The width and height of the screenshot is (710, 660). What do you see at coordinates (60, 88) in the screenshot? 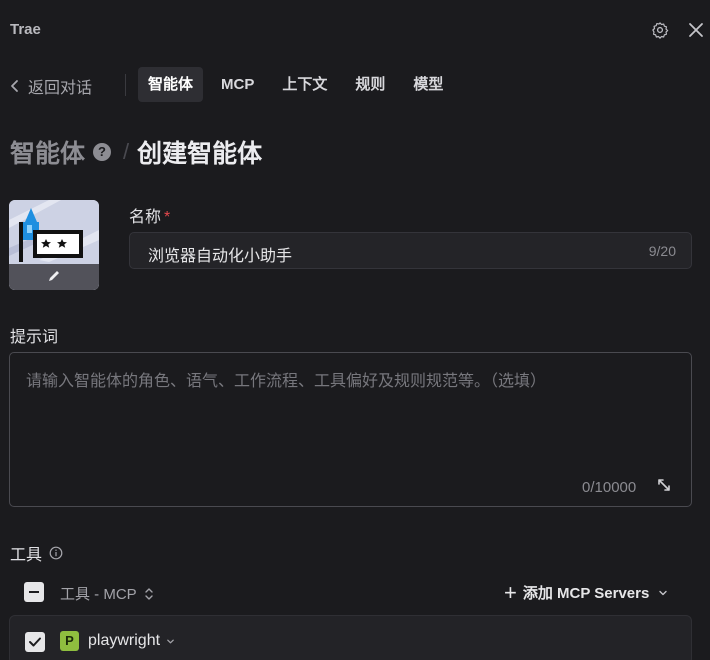
I see `back-label: 返回对话` at bounding box center [60, 88].